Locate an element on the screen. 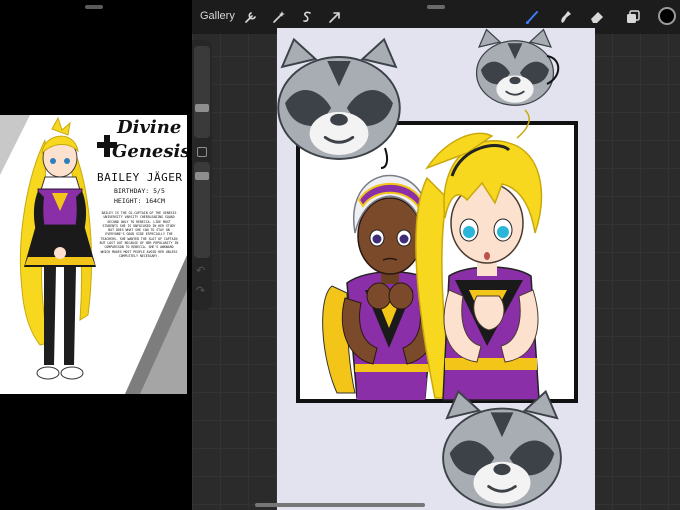 This screenshot has height=510, width=680. undo-icon: ↶ is located at coordinates (200, 270).